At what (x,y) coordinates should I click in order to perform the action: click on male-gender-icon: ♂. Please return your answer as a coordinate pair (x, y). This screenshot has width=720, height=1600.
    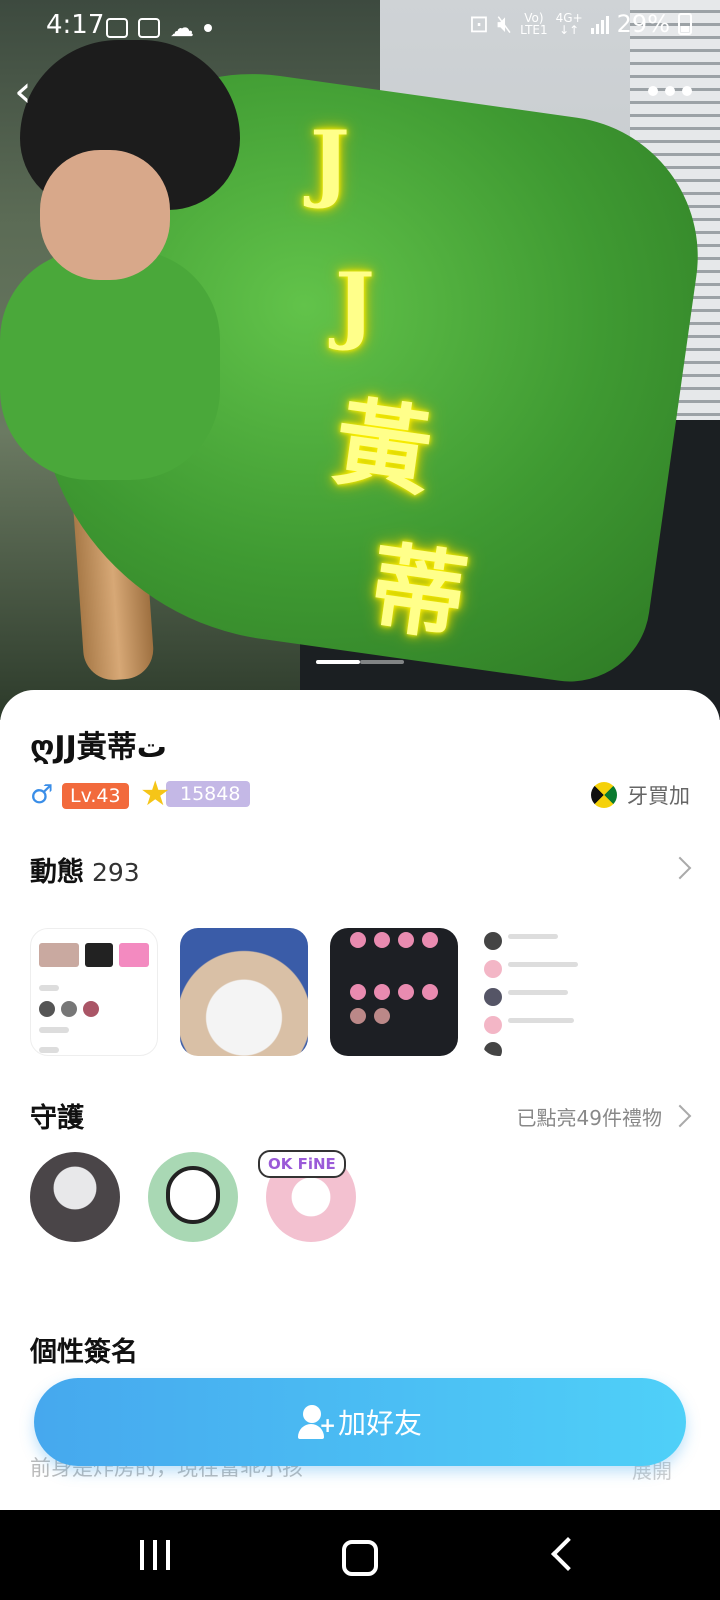
    Looking at the image, I should click on (42, 795).